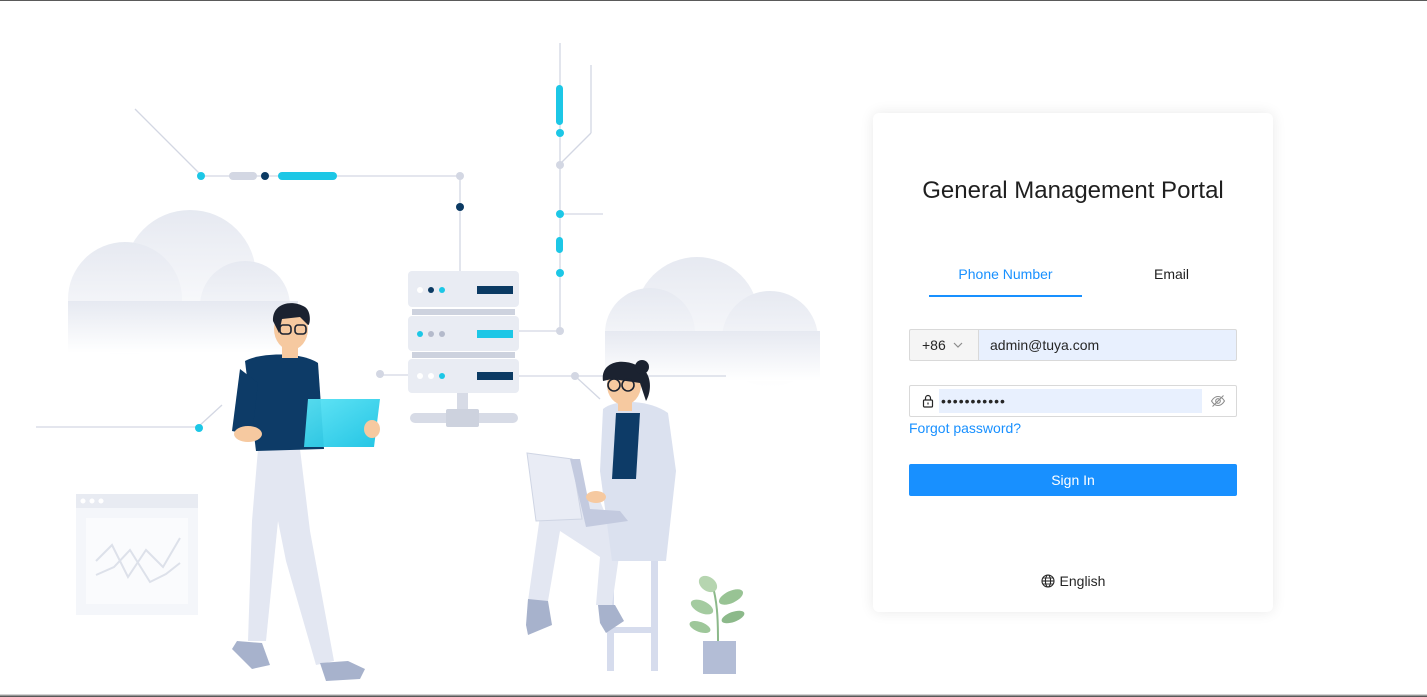 The width and height of the screenshot is (1427, 697). I want to click on password-input, so click(1070, 401).